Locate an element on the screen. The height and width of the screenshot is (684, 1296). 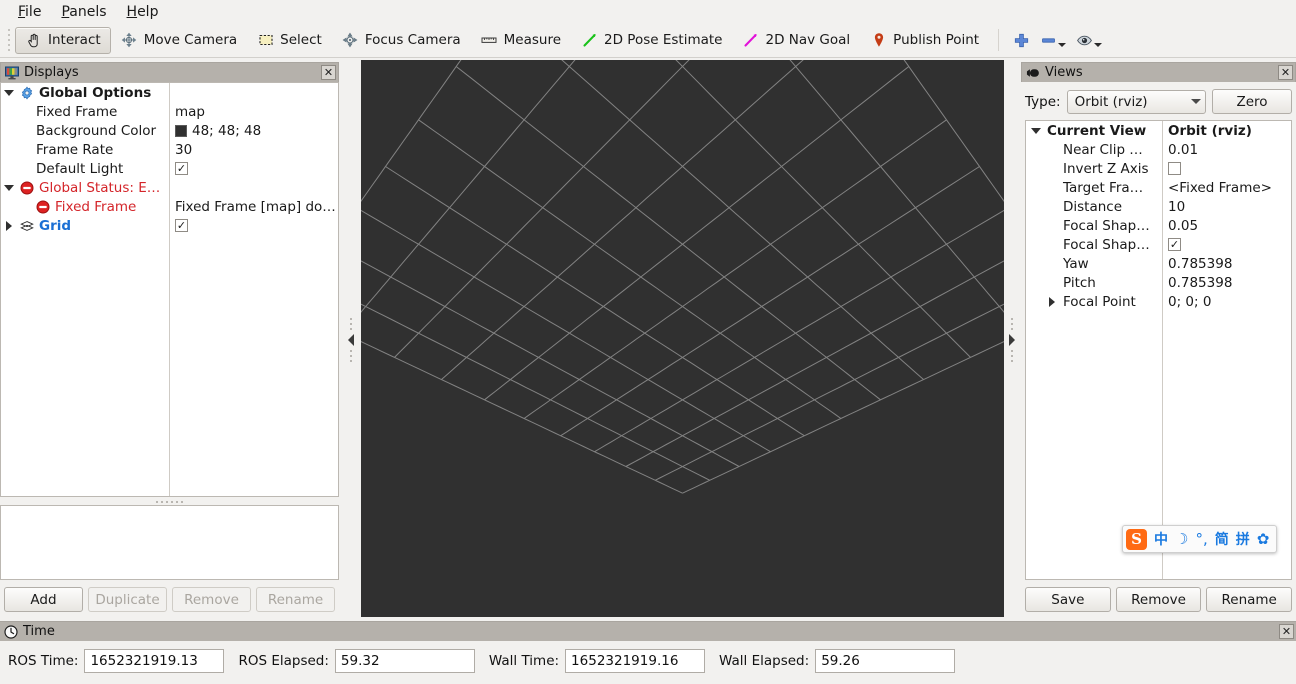
ime-settings-icon: ✿ is located at coordinates (1263, 539).